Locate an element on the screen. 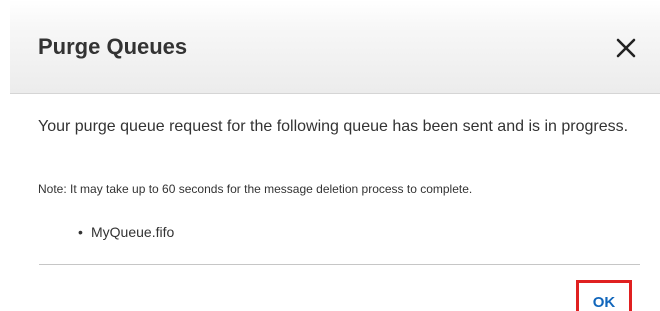 The height and width of the screenshot is (311, 660). close-icon is located at coordinates (626, 48).